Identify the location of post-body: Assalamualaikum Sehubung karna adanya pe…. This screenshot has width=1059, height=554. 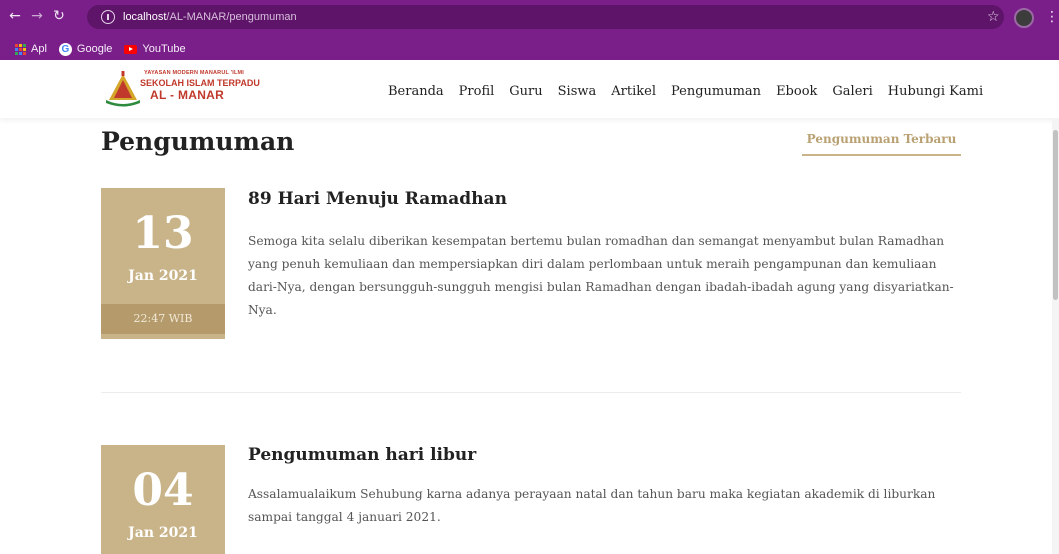
(592, 505).